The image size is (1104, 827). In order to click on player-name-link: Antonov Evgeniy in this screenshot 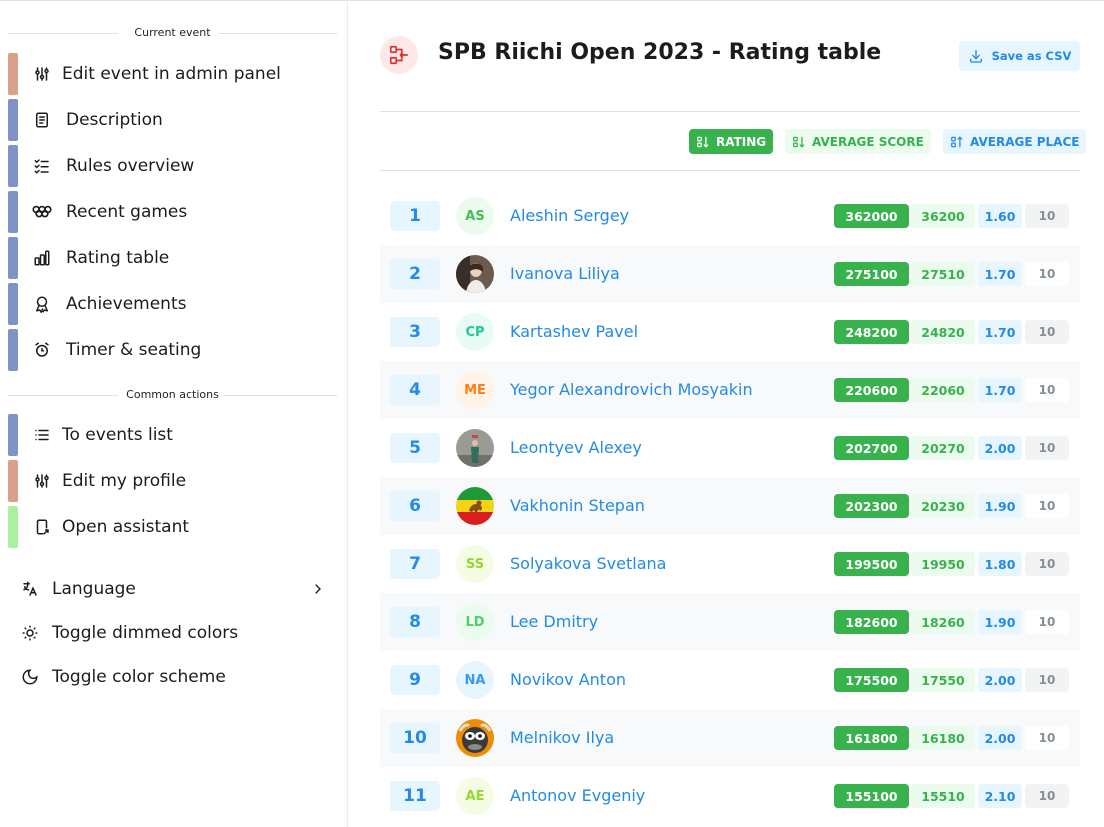, I will do `click(577, 795)`.